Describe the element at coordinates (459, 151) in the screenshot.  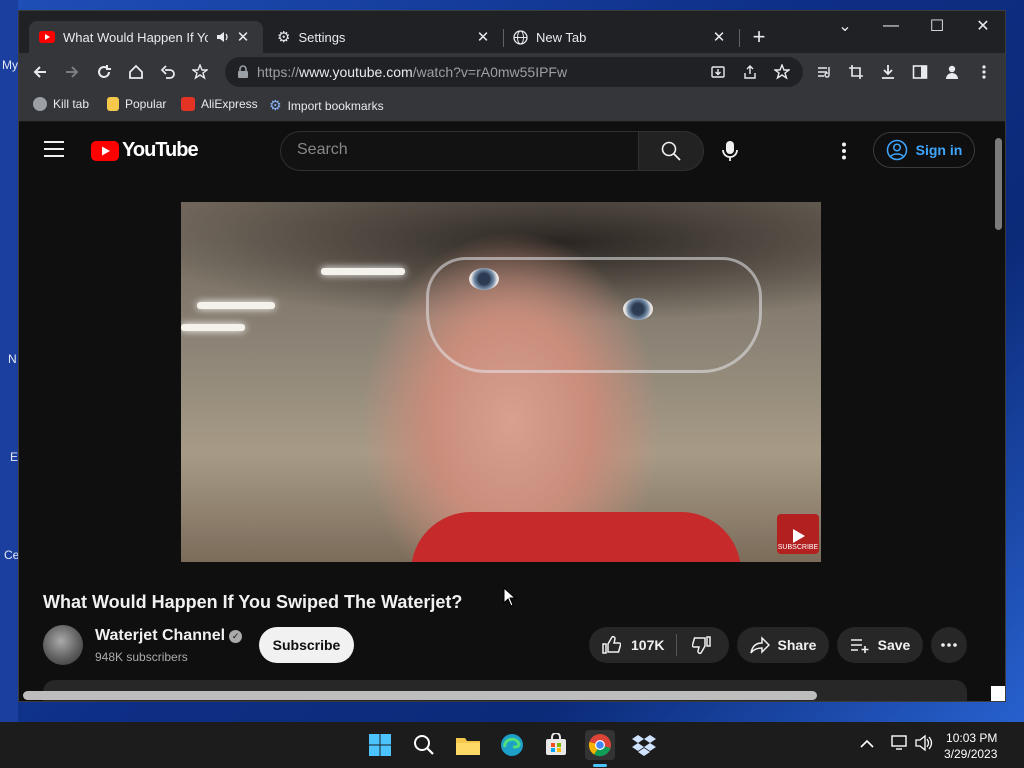
I see `search-input: Search` at that location.